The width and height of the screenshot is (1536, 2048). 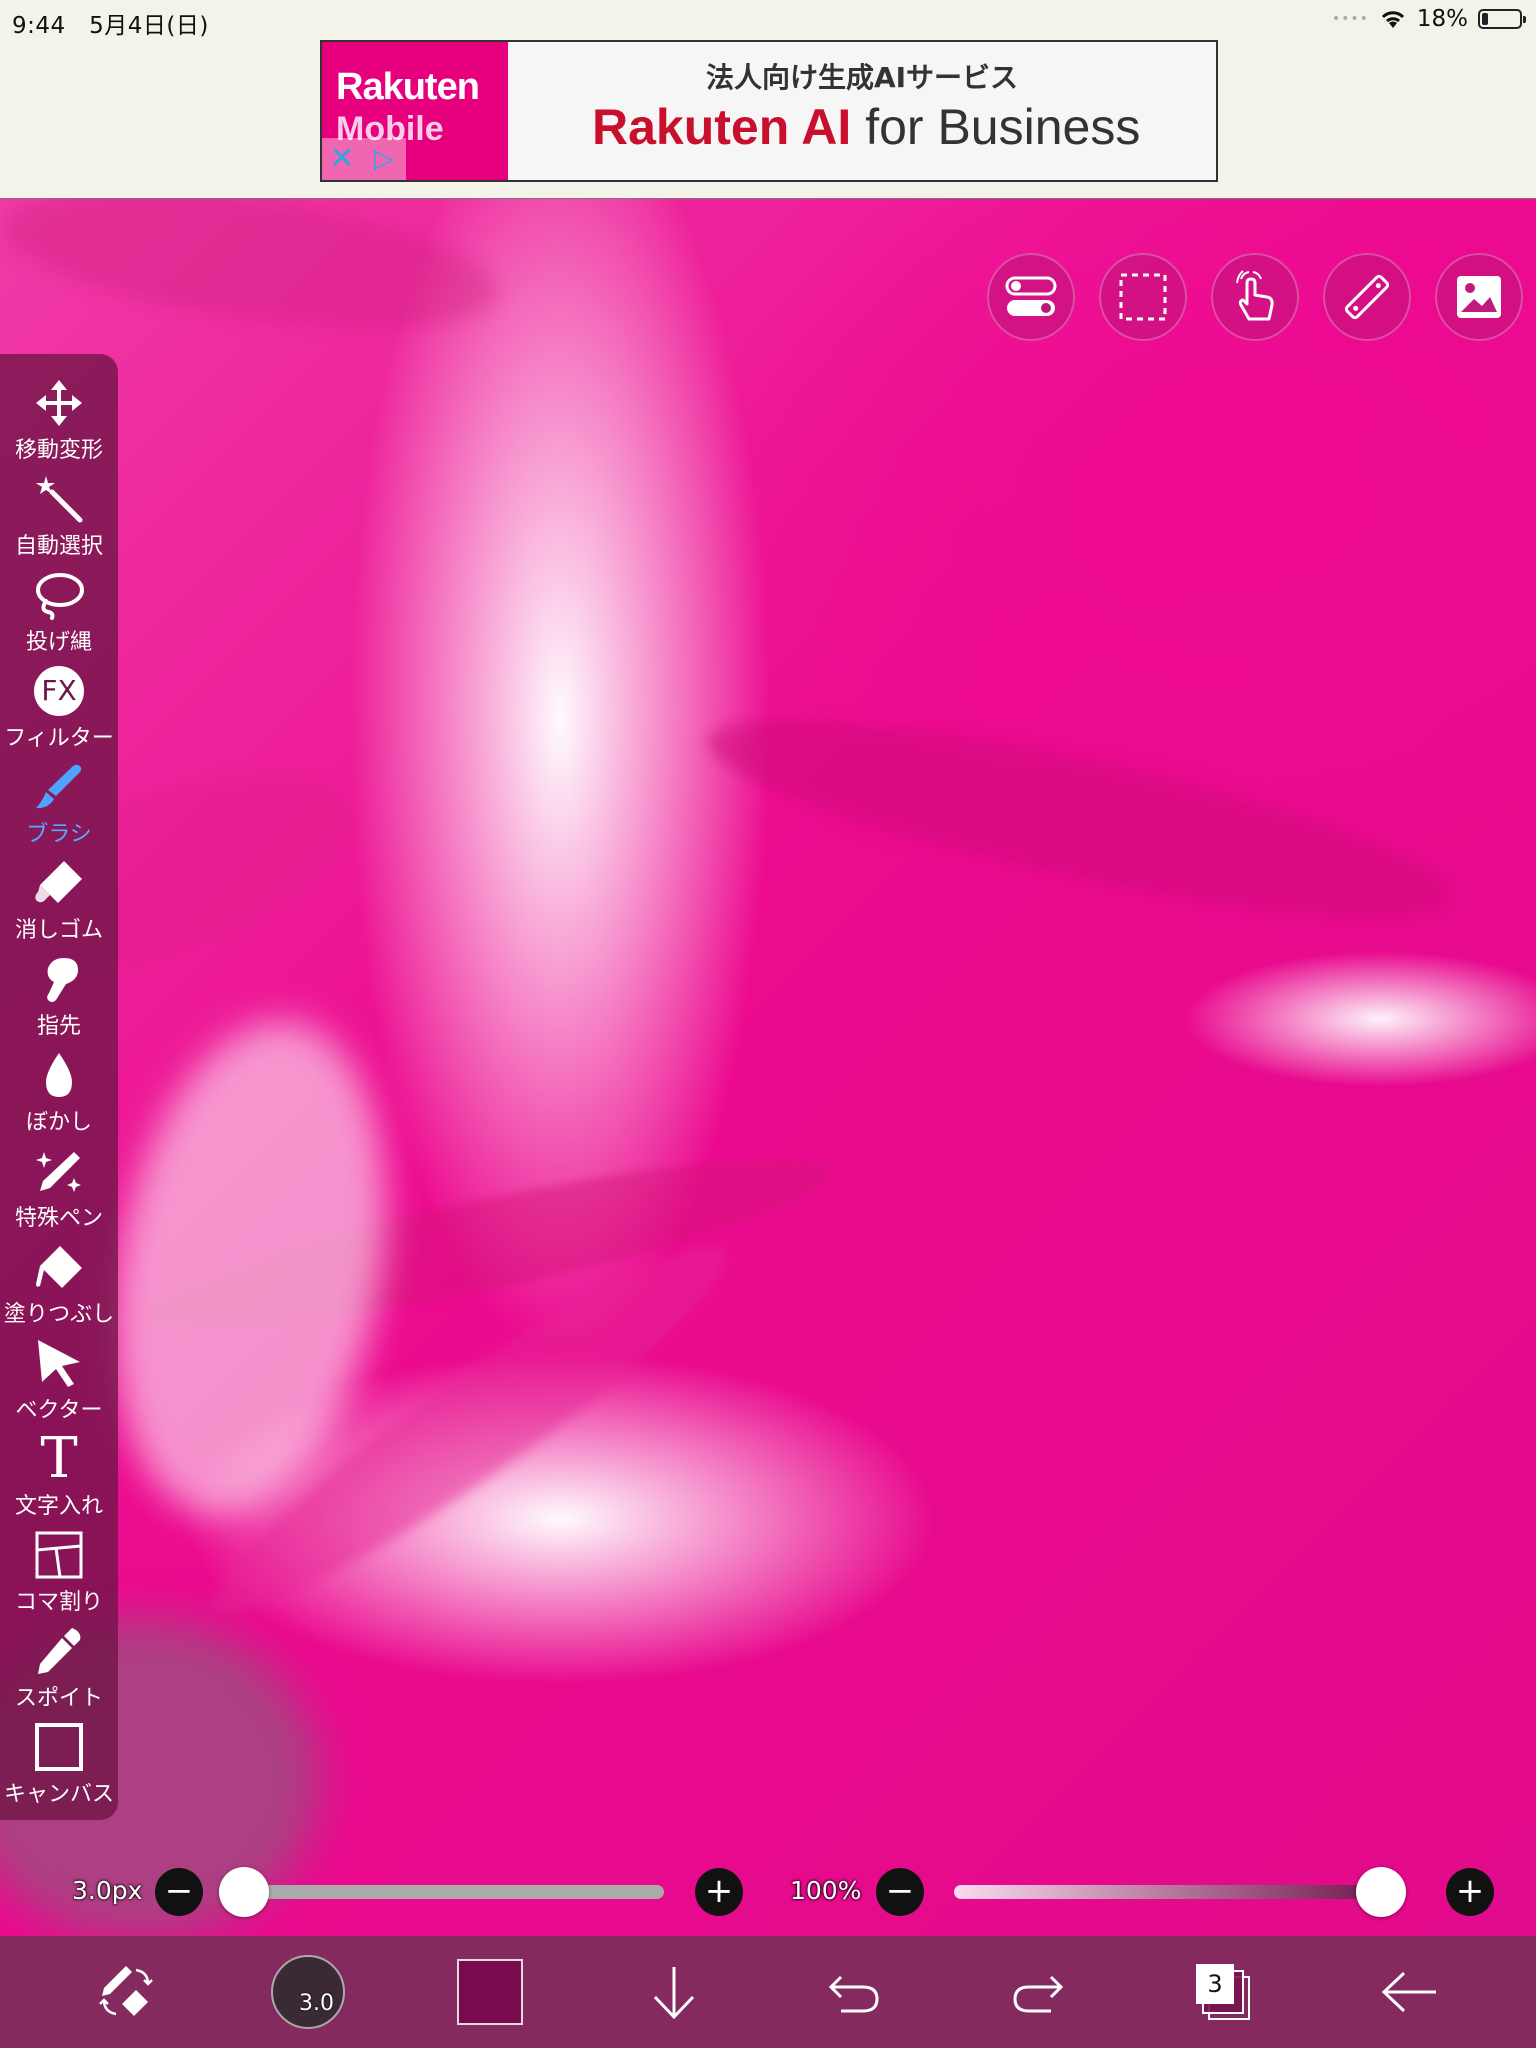 I want to click on ad-subtitle: 法人向け生成AIサービス, so click(x=862, y=77).